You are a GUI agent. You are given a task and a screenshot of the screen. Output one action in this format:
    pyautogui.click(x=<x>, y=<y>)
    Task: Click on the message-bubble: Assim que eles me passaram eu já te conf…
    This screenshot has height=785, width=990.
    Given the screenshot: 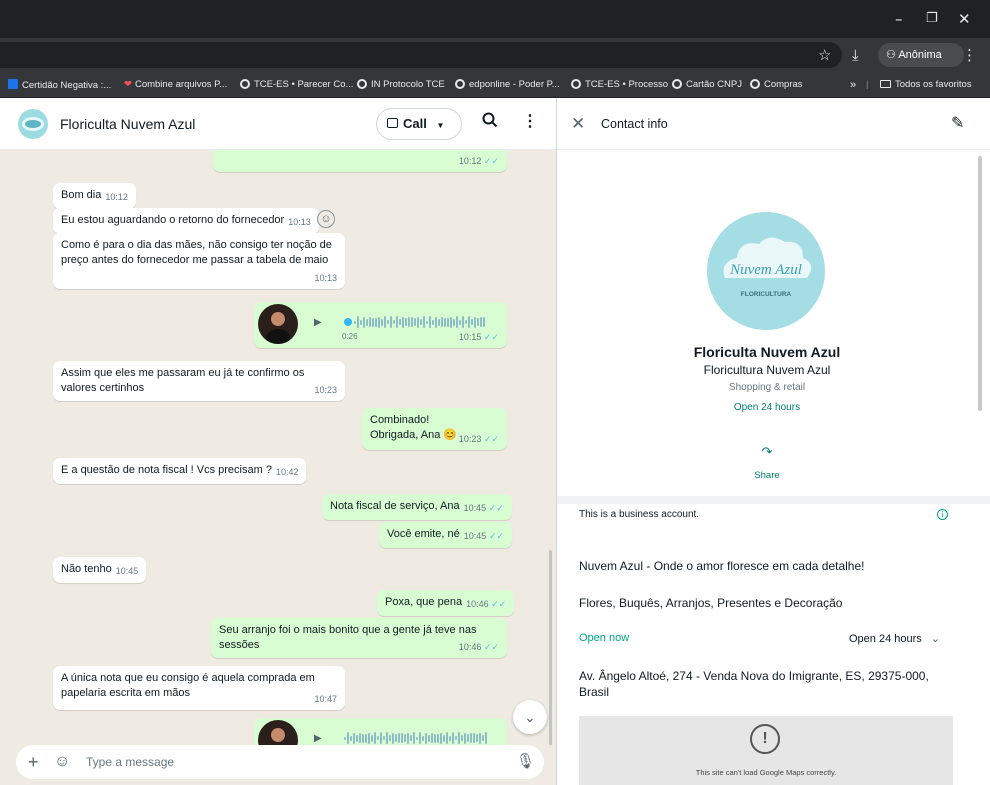 What is the action you would take?
    pyautogui.click(x=199, y=381)
    